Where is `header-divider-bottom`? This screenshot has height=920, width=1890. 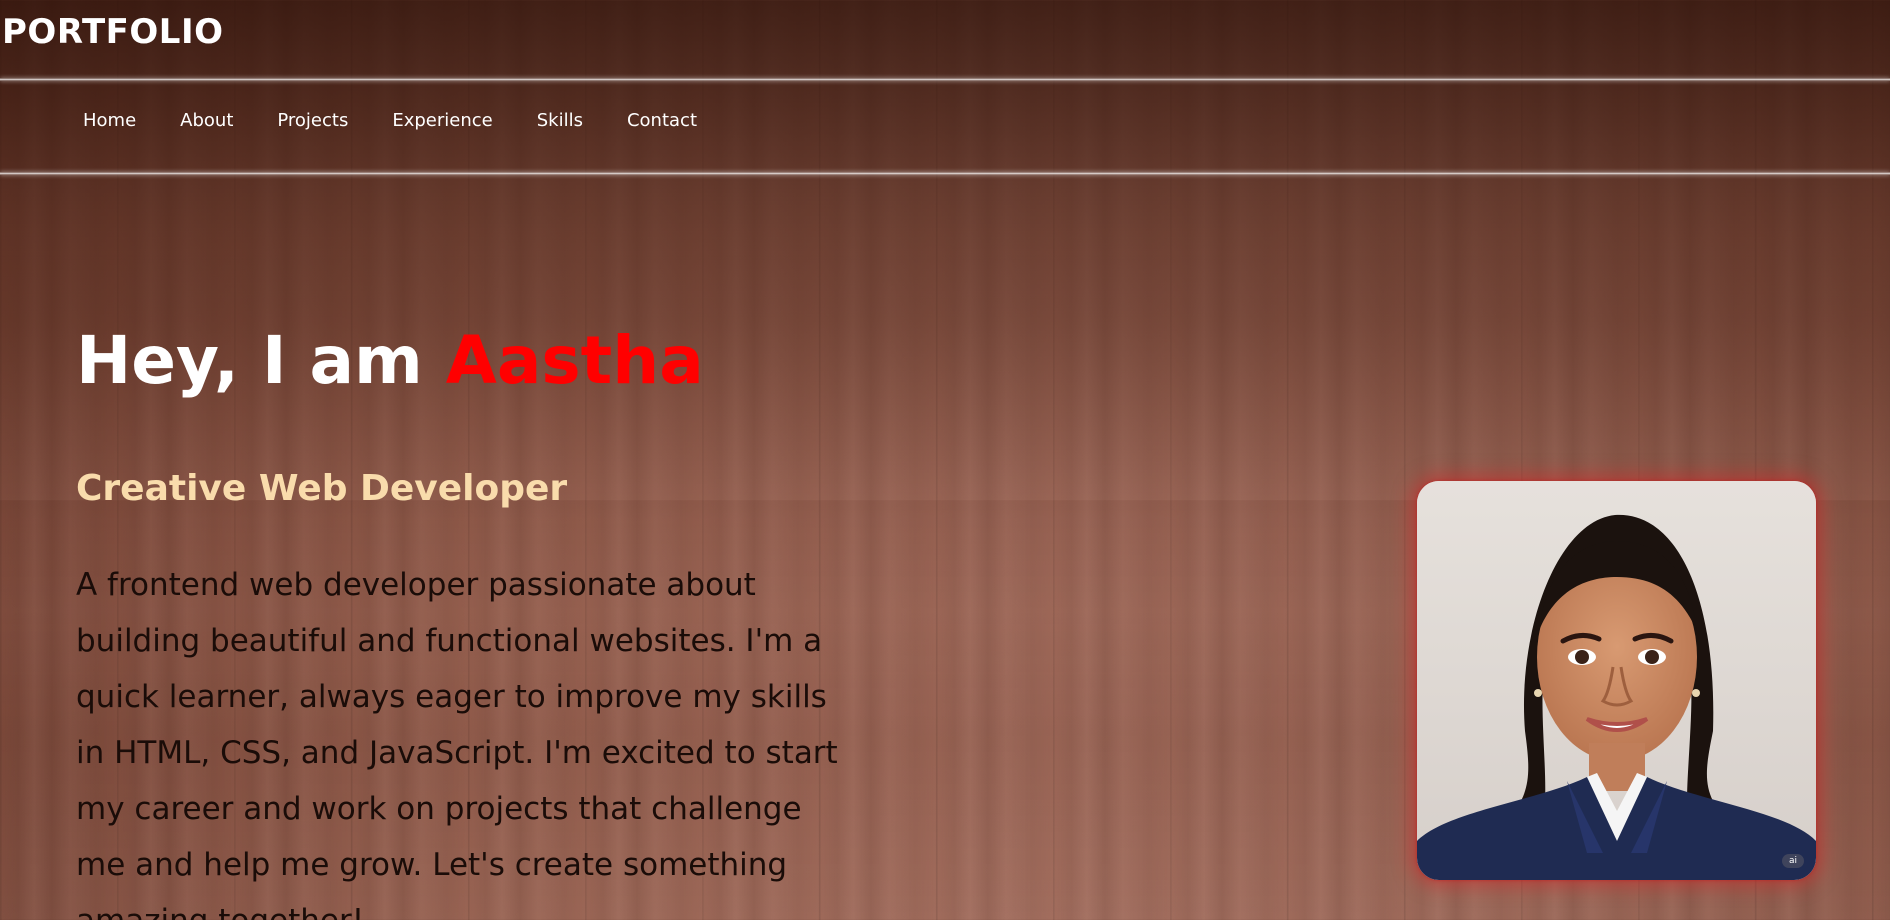
header-divider-bottom is located at coordinates (945, 173).